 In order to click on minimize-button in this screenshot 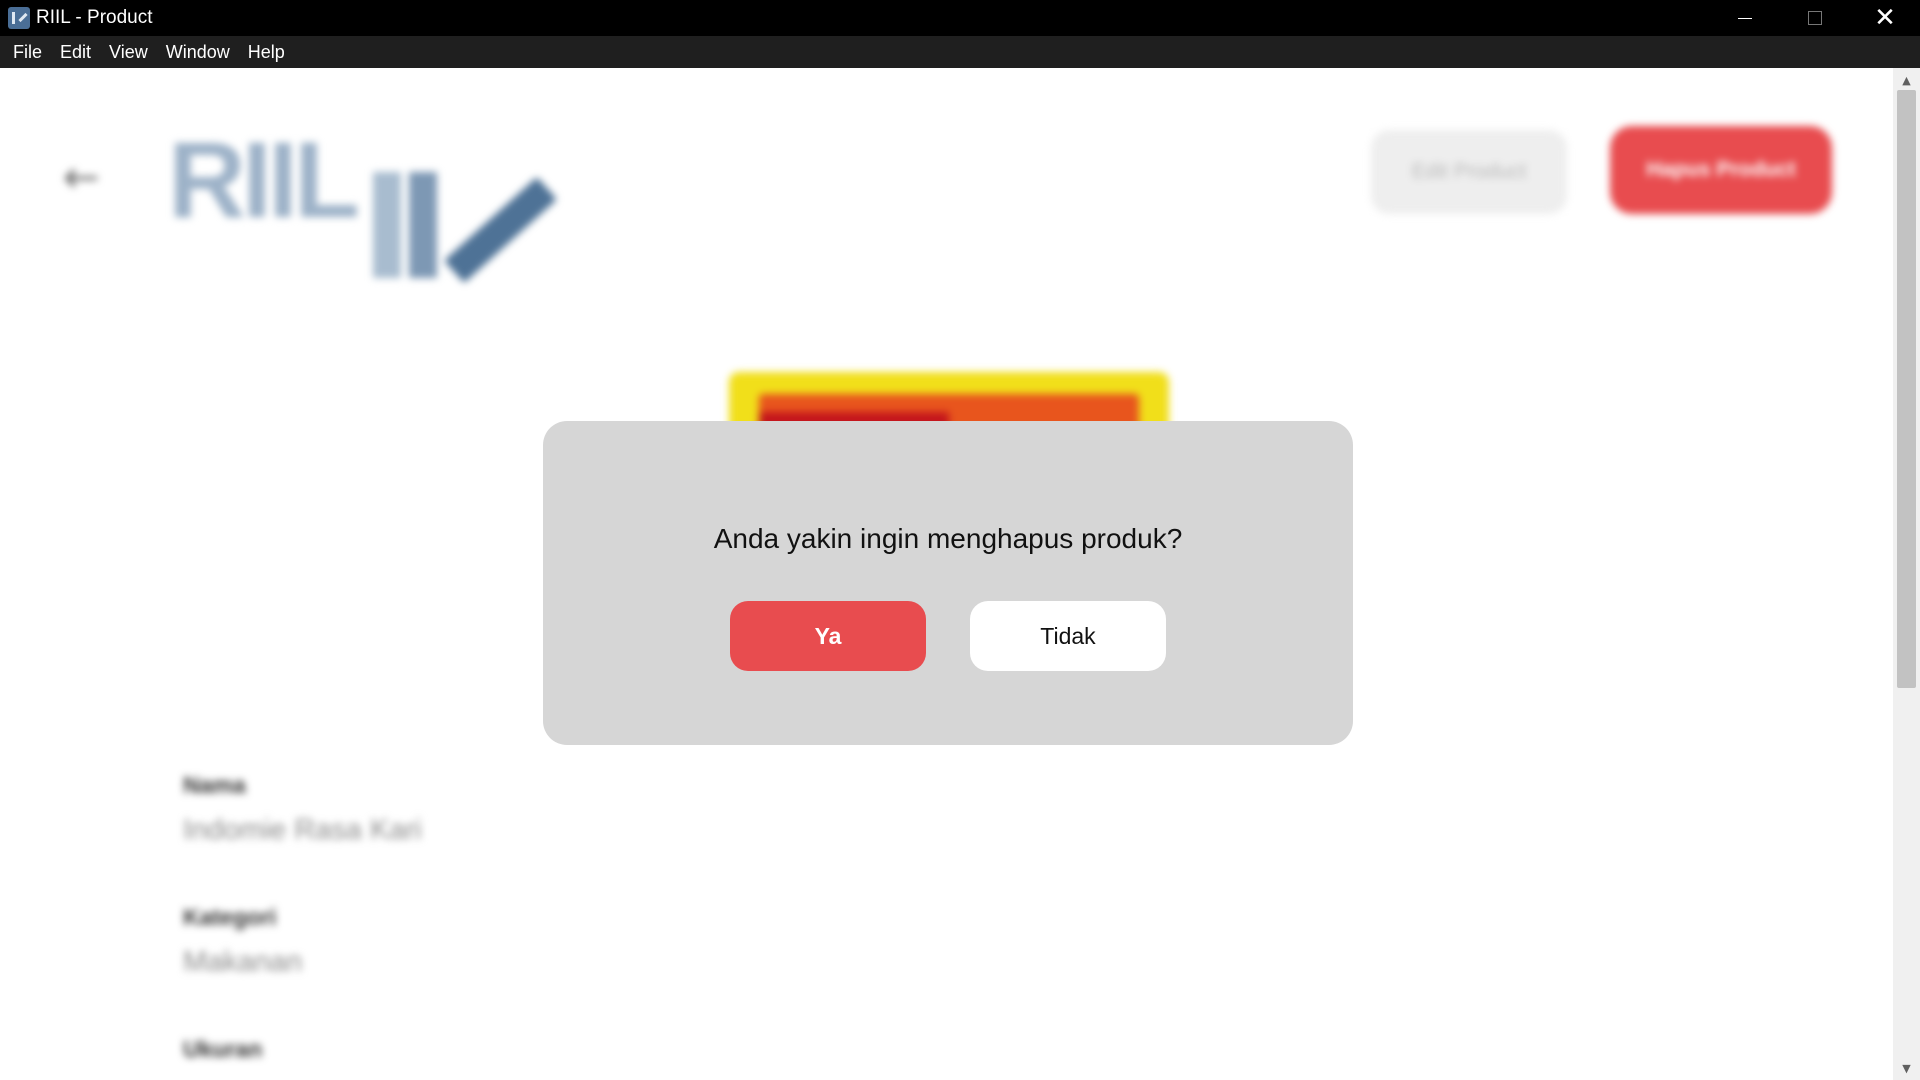, I will do `click(1745, 18)`.